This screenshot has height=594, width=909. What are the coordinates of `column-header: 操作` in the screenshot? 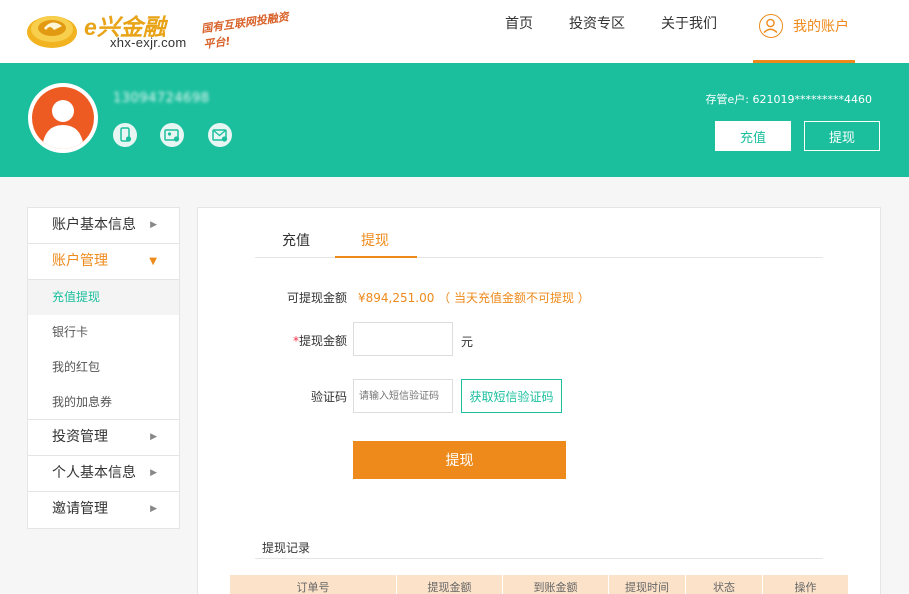 It's located at (805, 587).